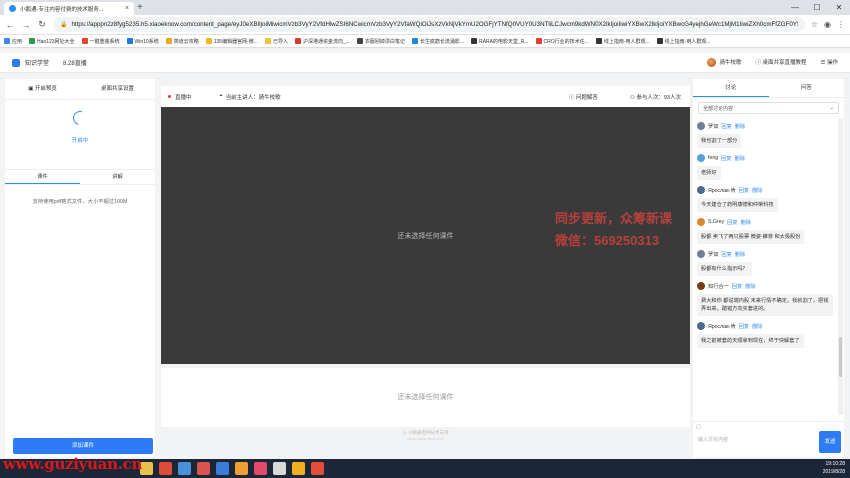 The height and width of the screenshot is (478, 850). Describe the element at coordinates (583, 97) in the screenshot. I see `qa-button: ⓘ 问题解答` at that location.